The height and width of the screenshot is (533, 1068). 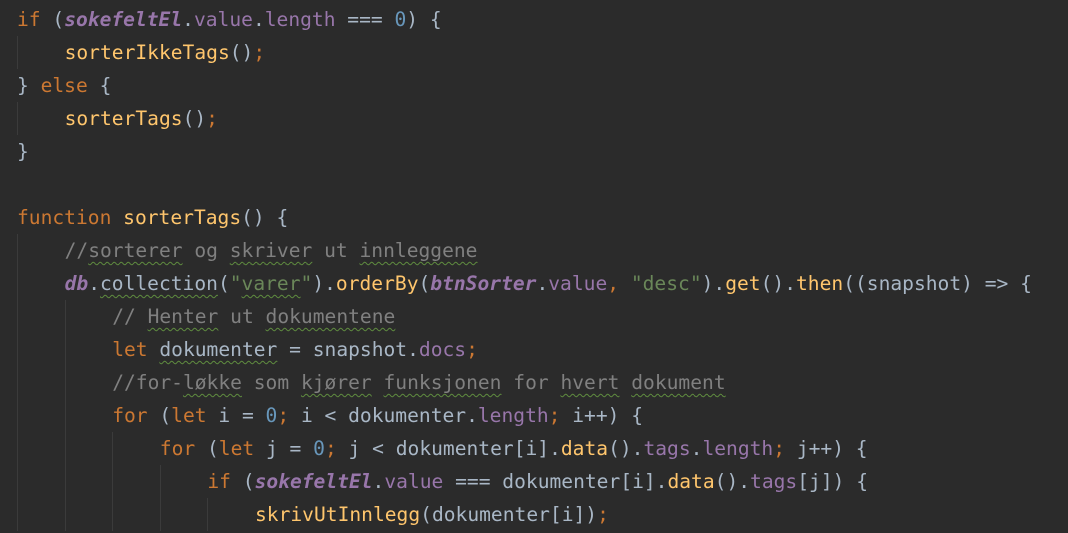 What do you see at coordinates (147, 52) in the screenshot?
I see `code-token: sorterIkkeTags` at bounding box center [147, 52].